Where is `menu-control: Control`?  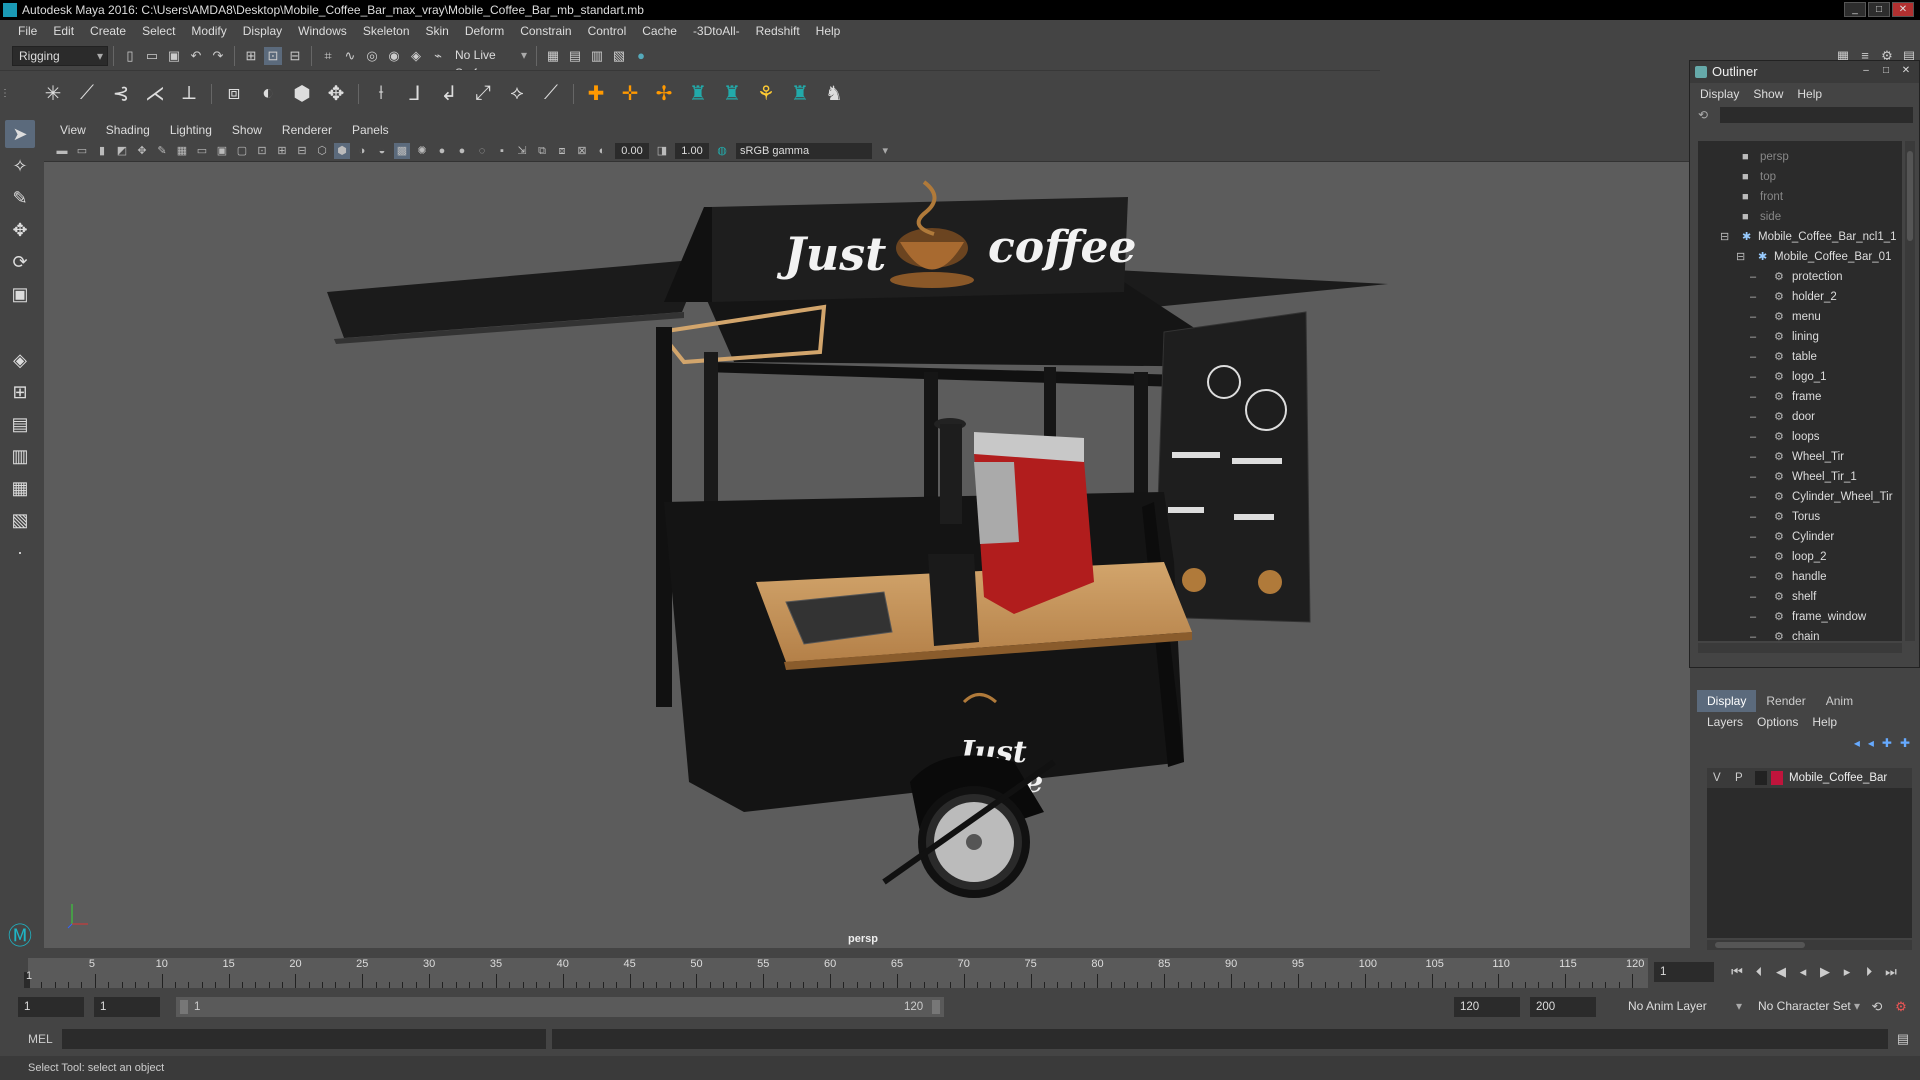
menu-control: Control is located at coordinates (607, 31).